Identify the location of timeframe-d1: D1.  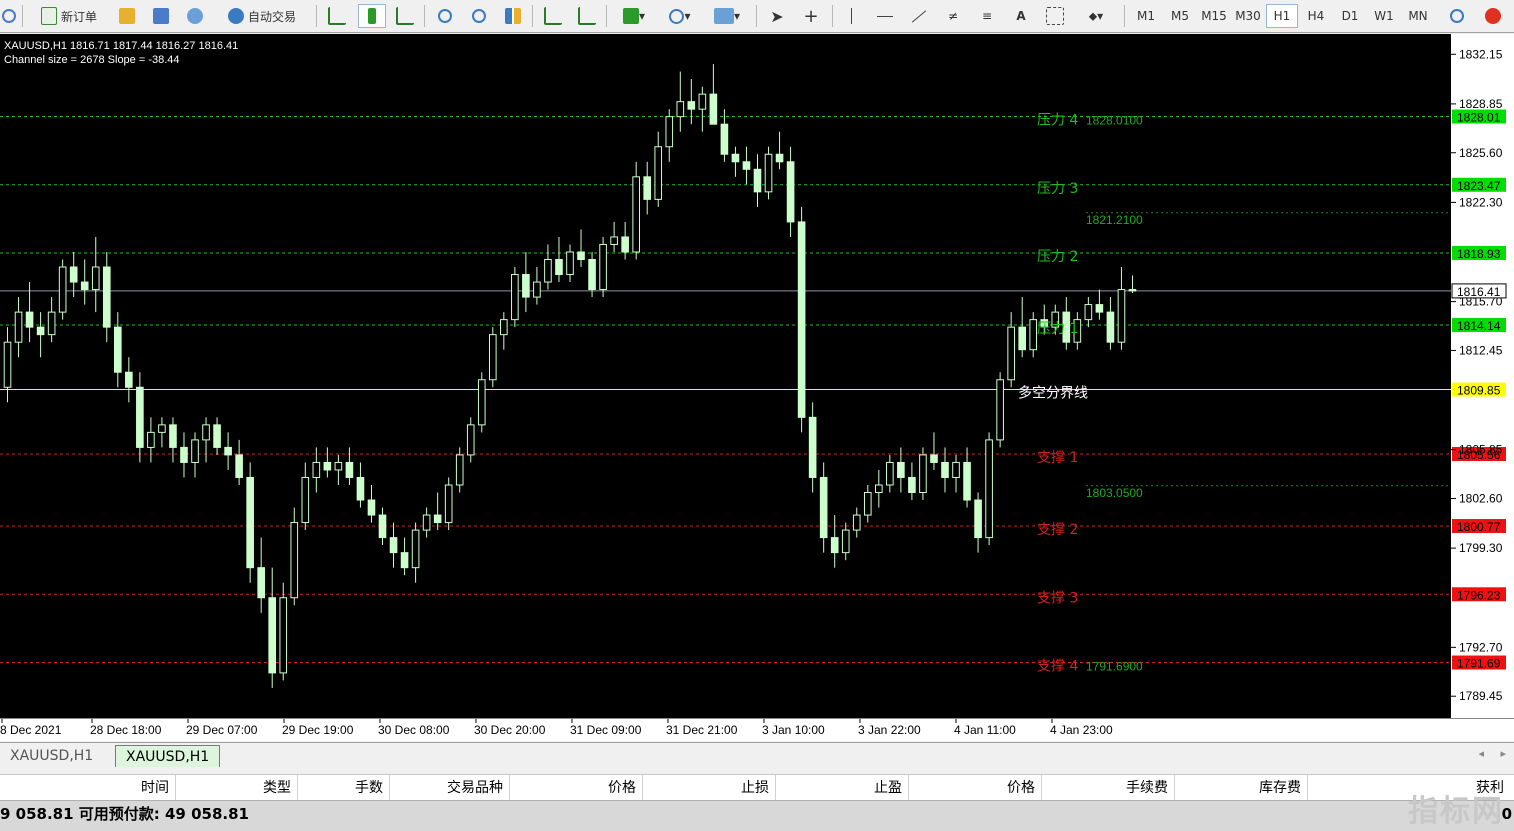
(1350, 16).